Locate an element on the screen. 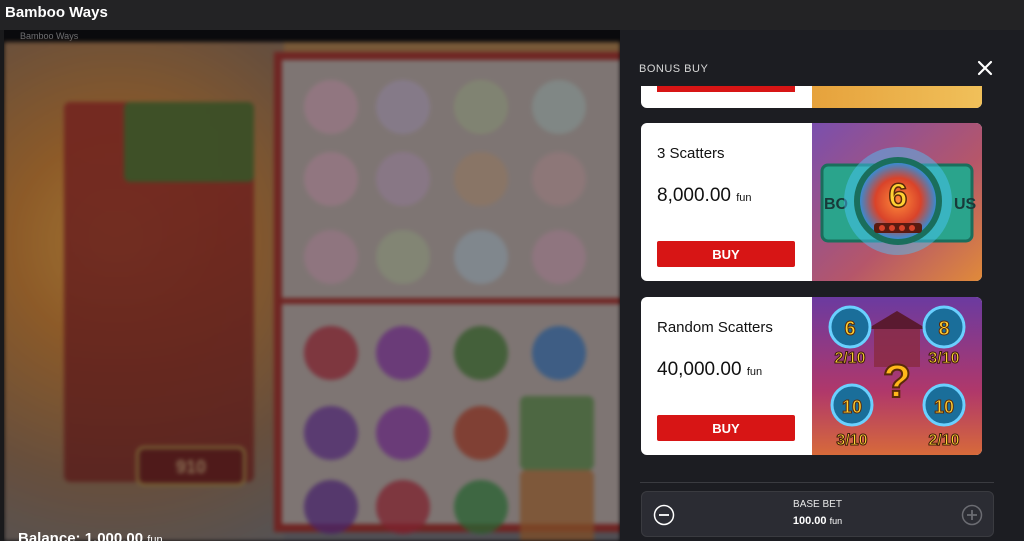 This screenshot has height=541, width=1024. bonus-image-partial is located at coordinates (897, 97).